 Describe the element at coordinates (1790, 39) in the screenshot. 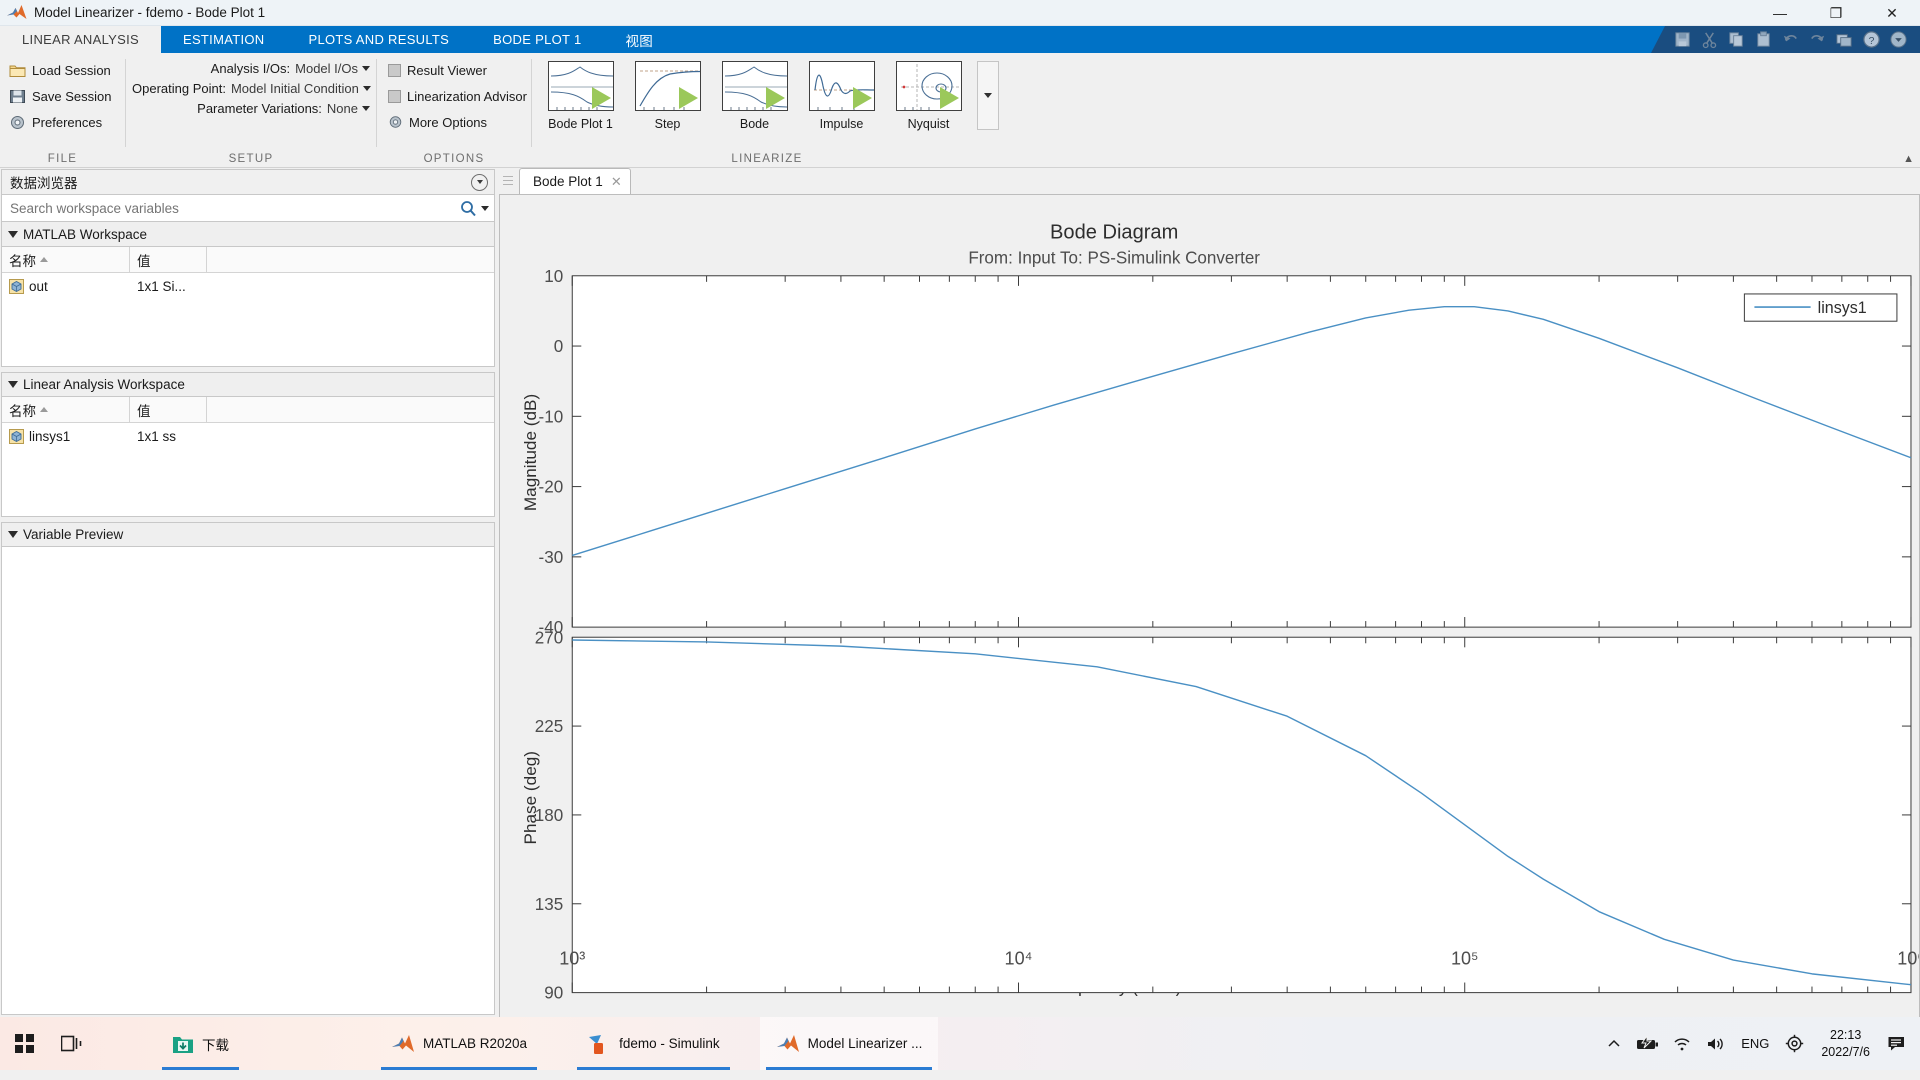

I see `undo-icon` at that location.